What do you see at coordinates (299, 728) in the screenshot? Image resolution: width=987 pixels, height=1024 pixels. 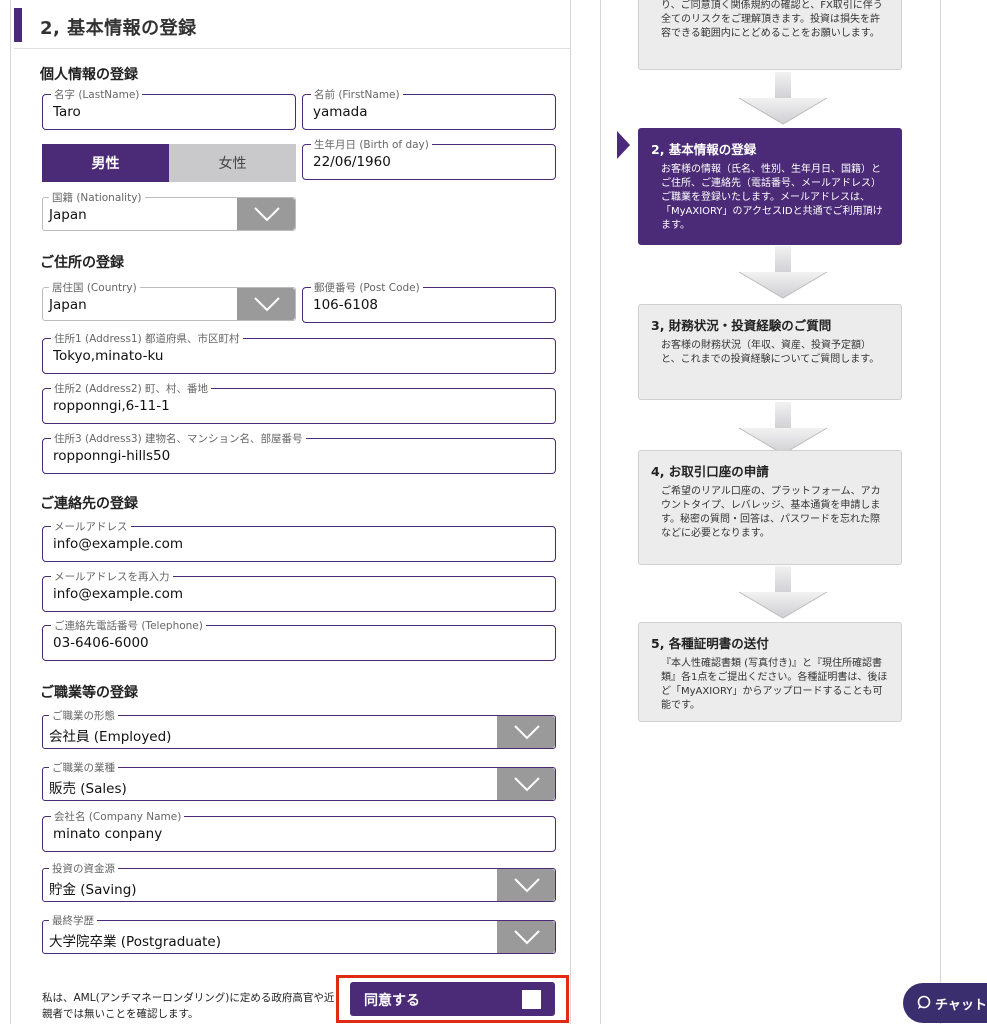 I see `employment-select: ご職業の形態 会社員 (Employed)` at bounding box center [299, 728].